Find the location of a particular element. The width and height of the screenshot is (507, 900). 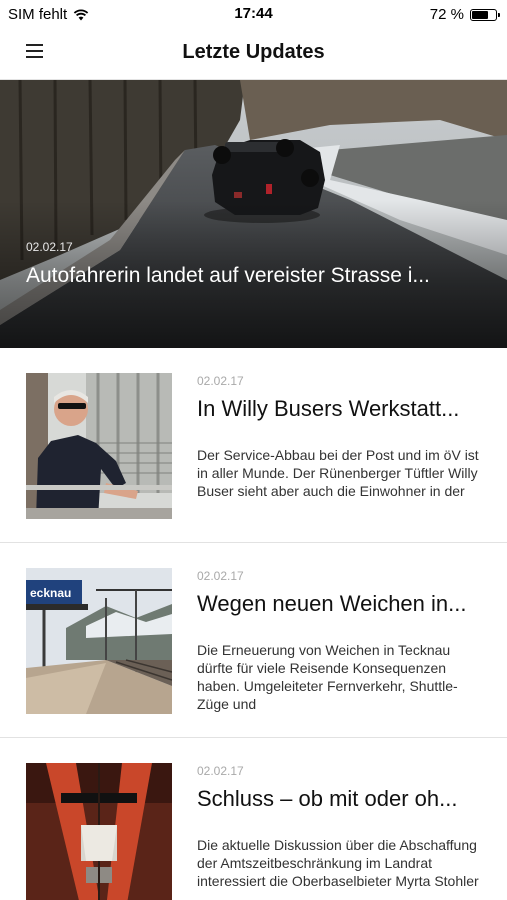

battery-group: 72 % is located at coordinates (464, 14).